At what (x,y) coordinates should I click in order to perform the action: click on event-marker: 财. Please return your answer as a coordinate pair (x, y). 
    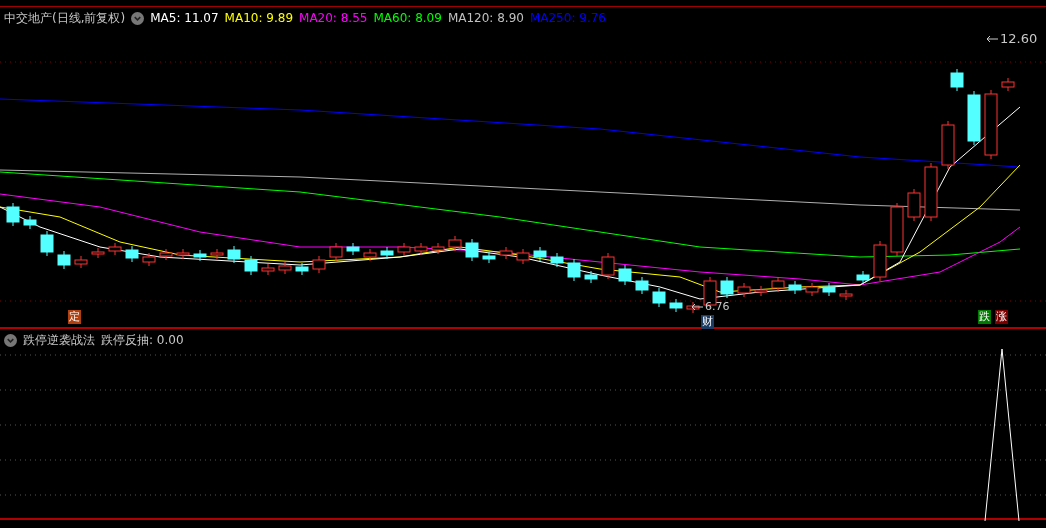
    Looking at the image, I should click on (707, 322).